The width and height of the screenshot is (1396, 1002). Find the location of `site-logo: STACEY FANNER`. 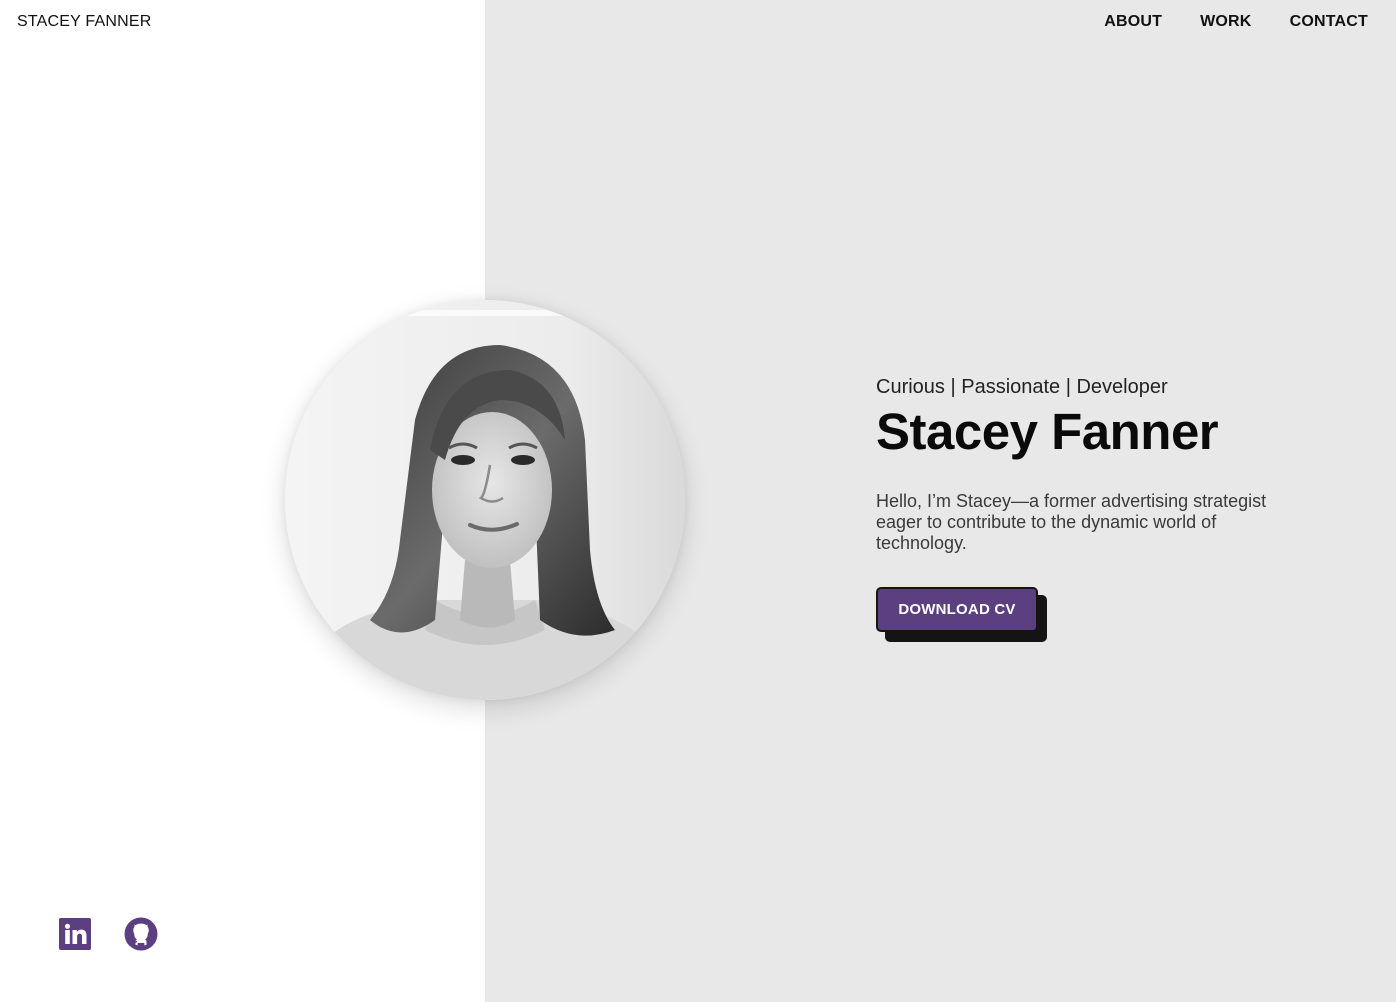

site-logo: STACEY FANNER is located at coordinates (84, 22).